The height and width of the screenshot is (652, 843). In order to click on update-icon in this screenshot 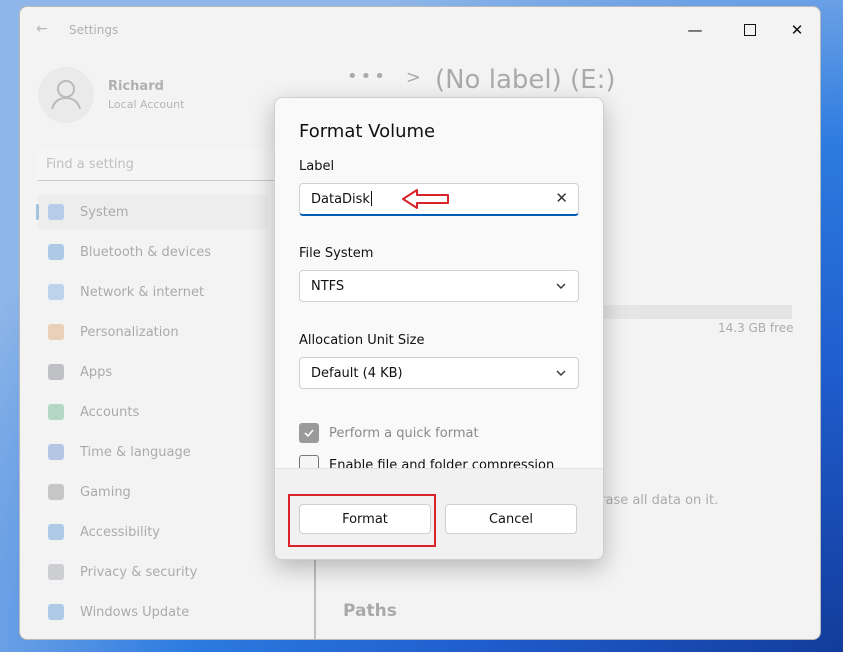, I will do `click(56, 612)`.